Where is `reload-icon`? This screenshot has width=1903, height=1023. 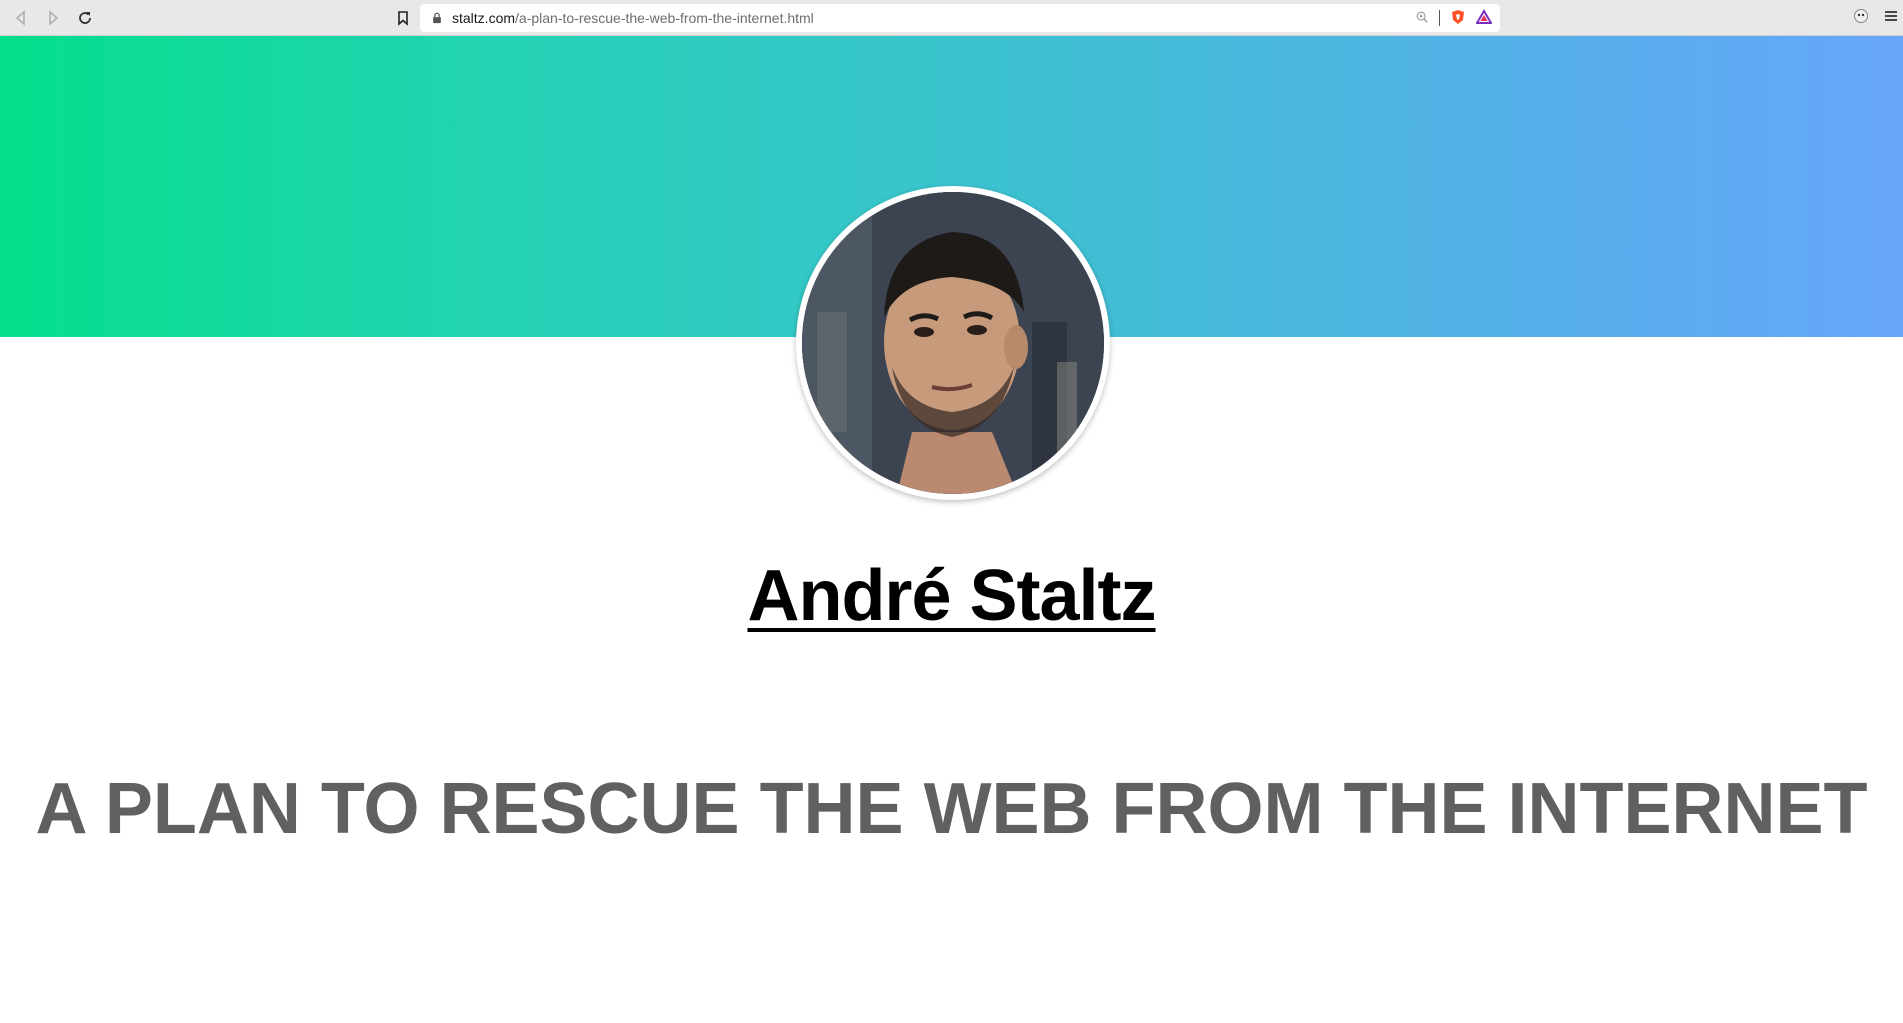
reload-icon is located at coordinates (85, 18).